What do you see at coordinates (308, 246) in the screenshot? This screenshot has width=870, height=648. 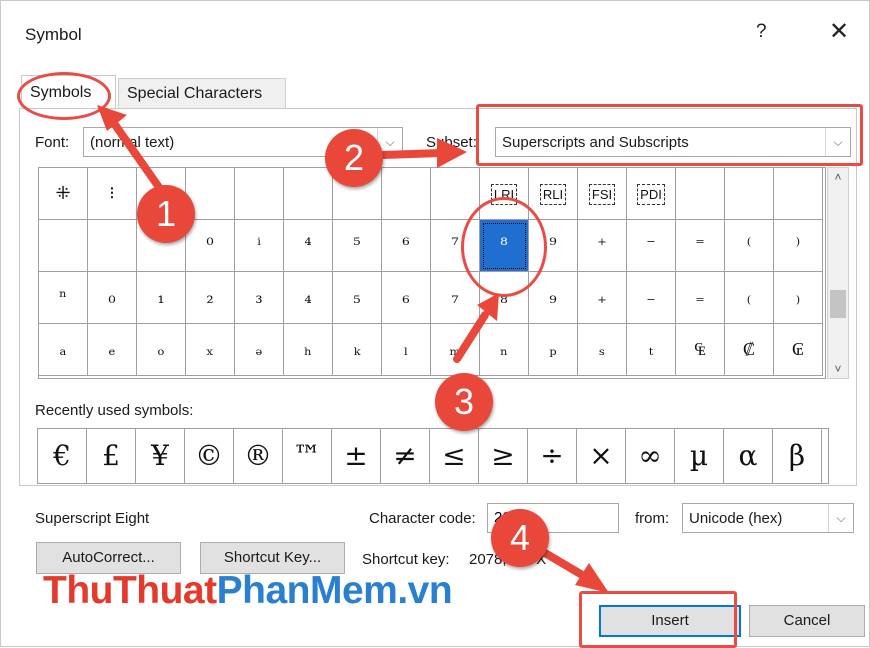 I see `symbol-cell: ⁴` at bounding box center [308, 246].